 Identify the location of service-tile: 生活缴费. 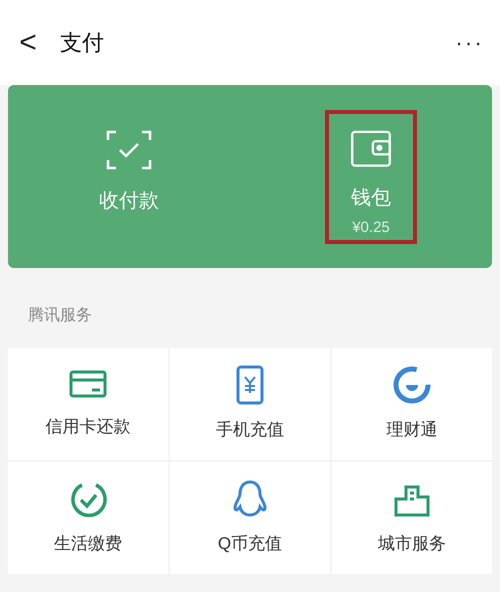
(88, 518).